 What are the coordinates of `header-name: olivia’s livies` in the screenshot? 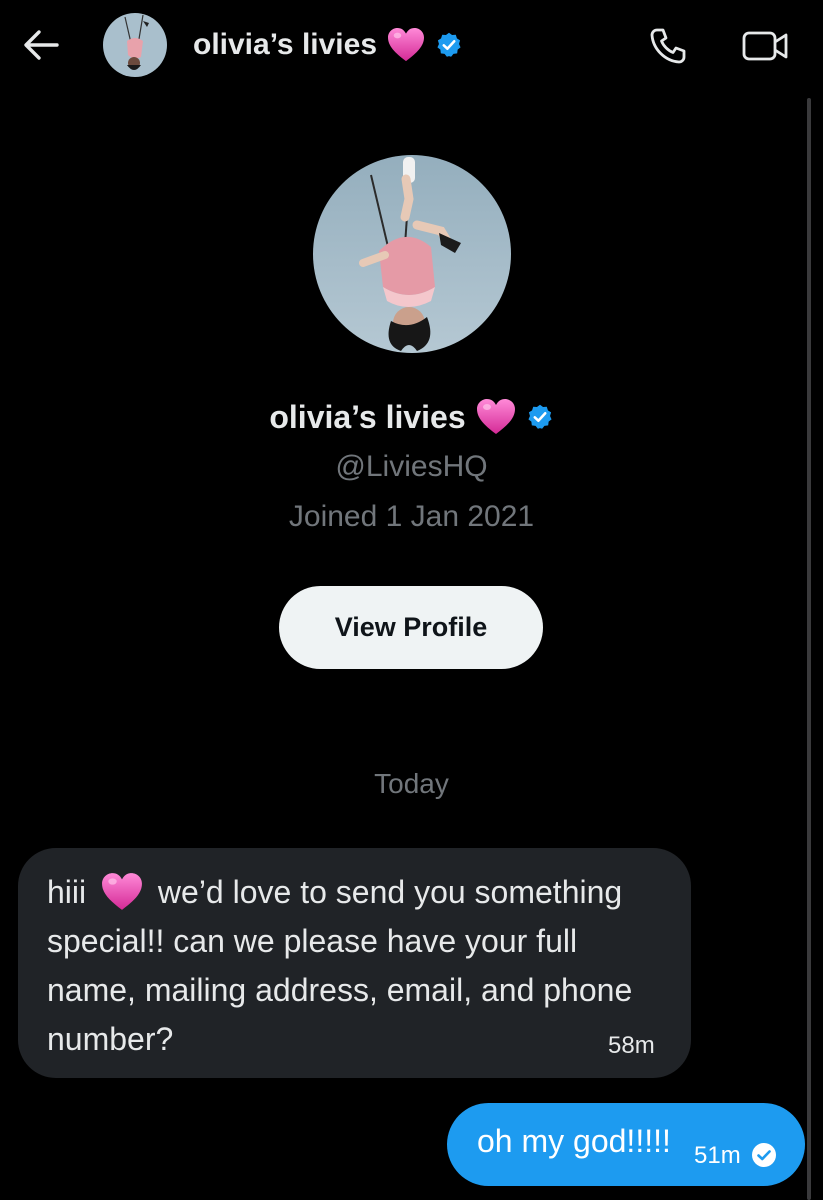 It's located at (285, 44).